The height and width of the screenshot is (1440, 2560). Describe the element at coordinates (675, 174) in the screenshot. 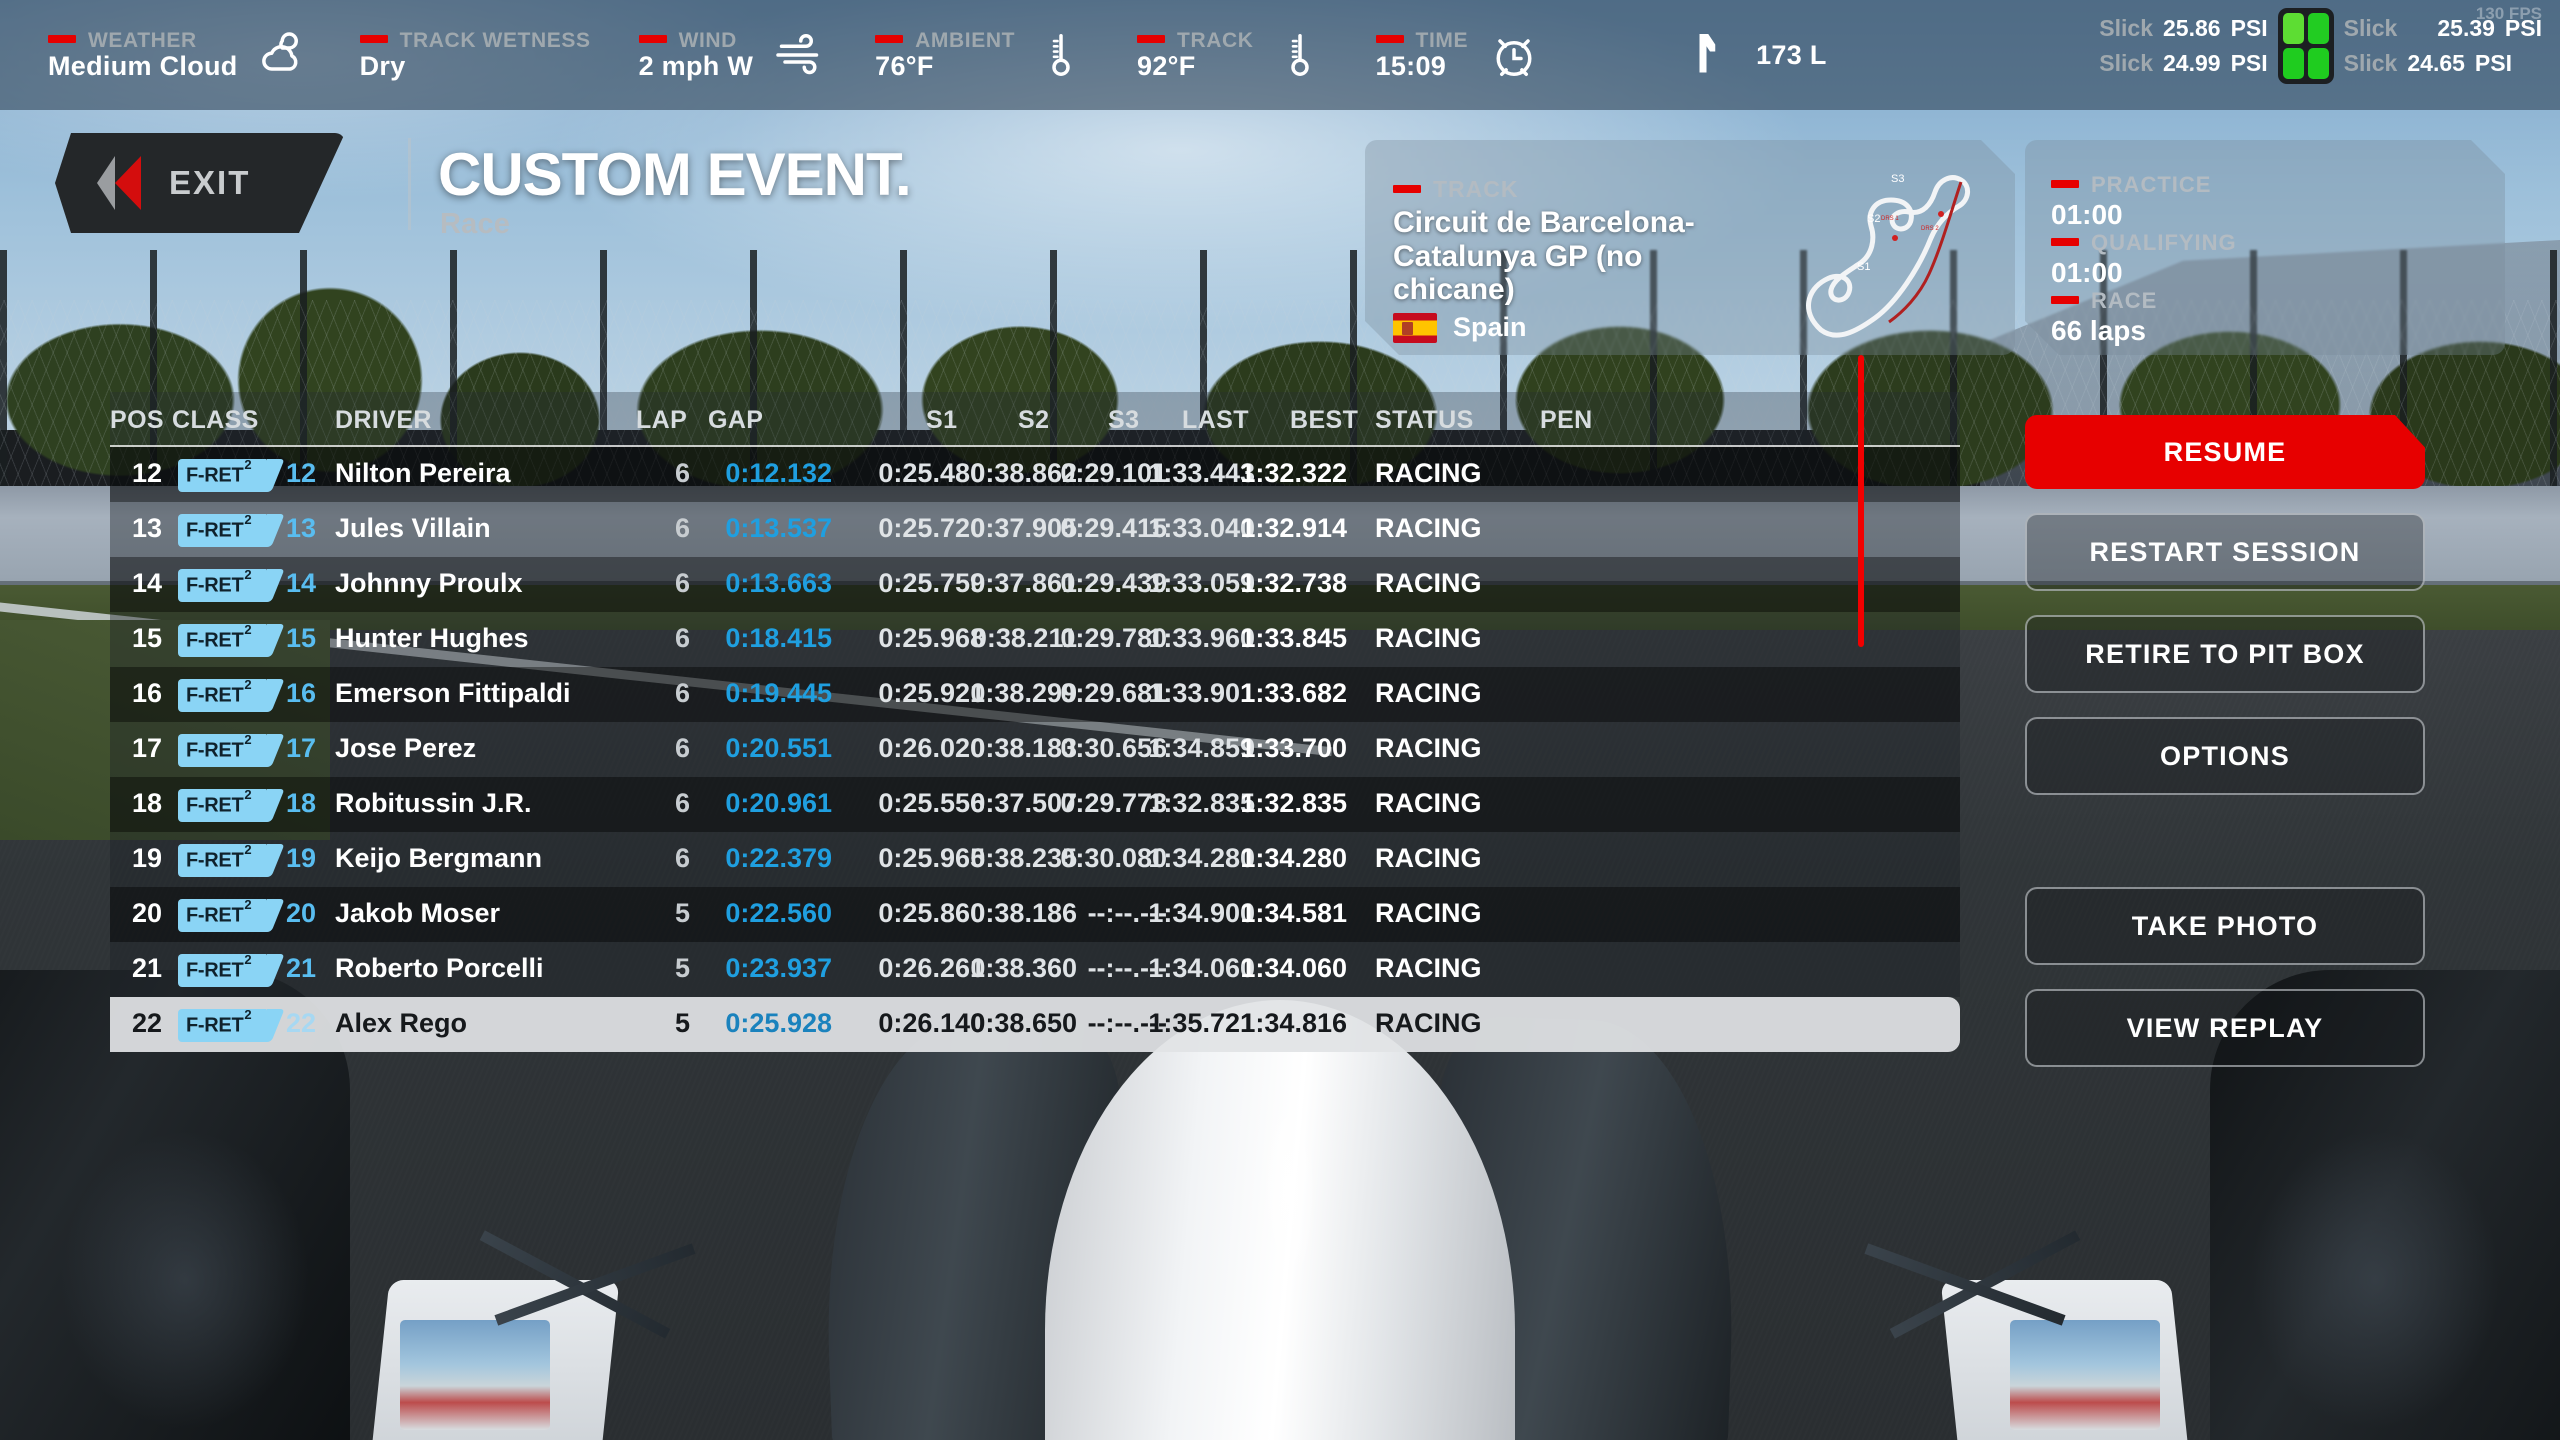

I see `page-title: CUSTOM EVENT.` at that location.